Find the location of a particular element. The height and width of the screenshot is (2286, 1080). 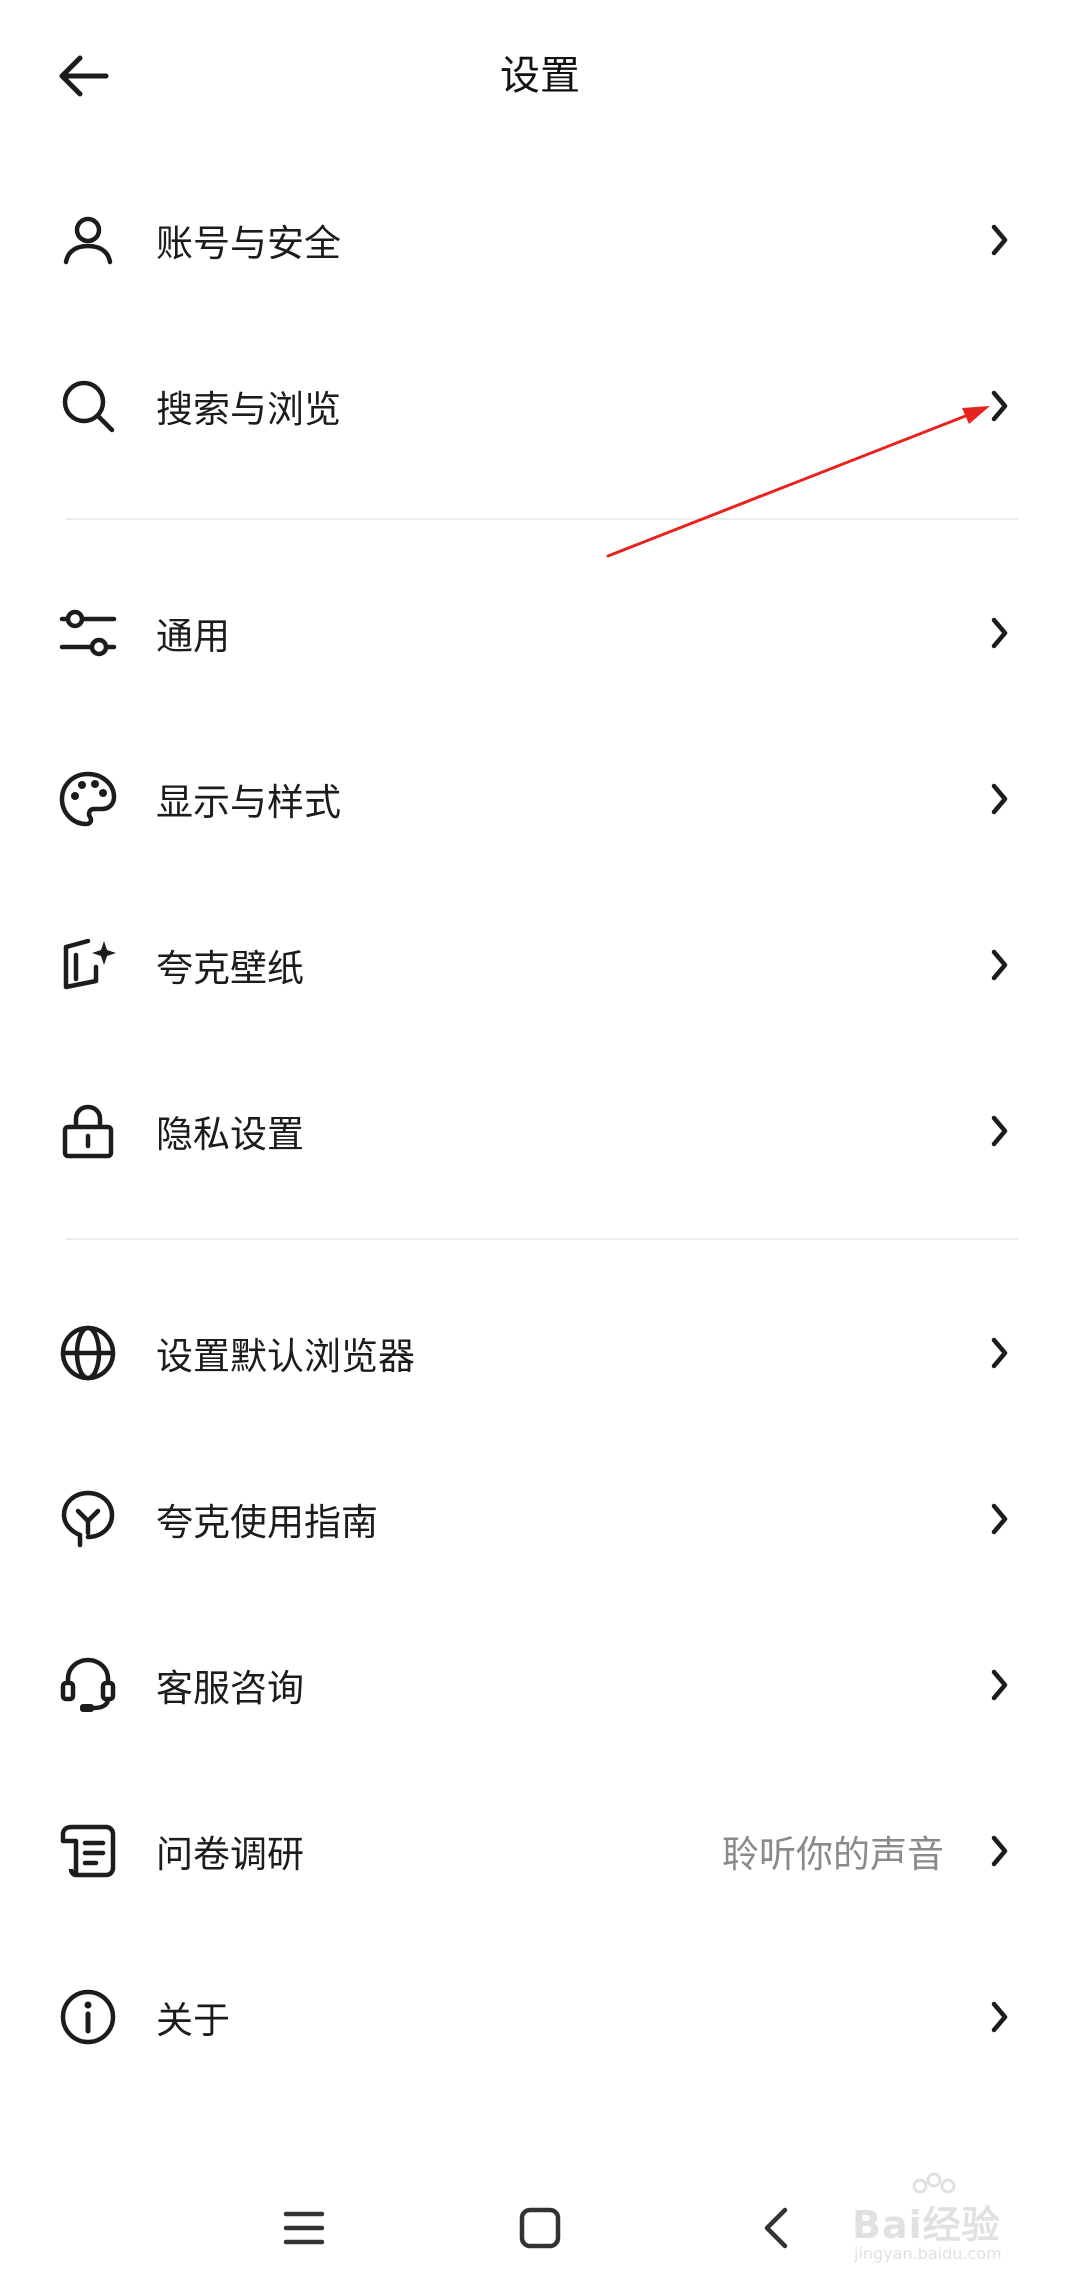

settings-item-label: 设置默认浏览器 is located at coordinates (285, 1356).